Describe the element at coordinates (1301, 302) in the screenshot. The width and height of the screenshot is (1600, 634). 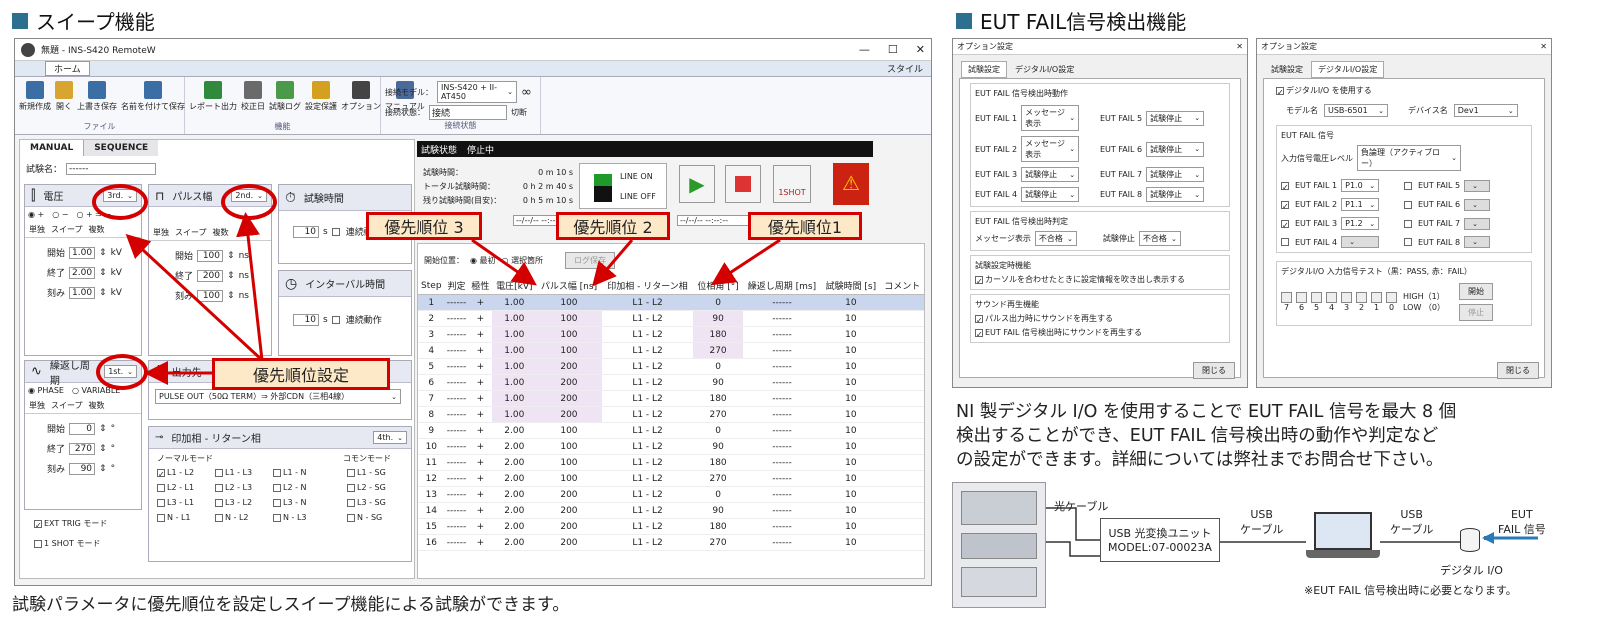
I see `io-bit: 6` at that location.